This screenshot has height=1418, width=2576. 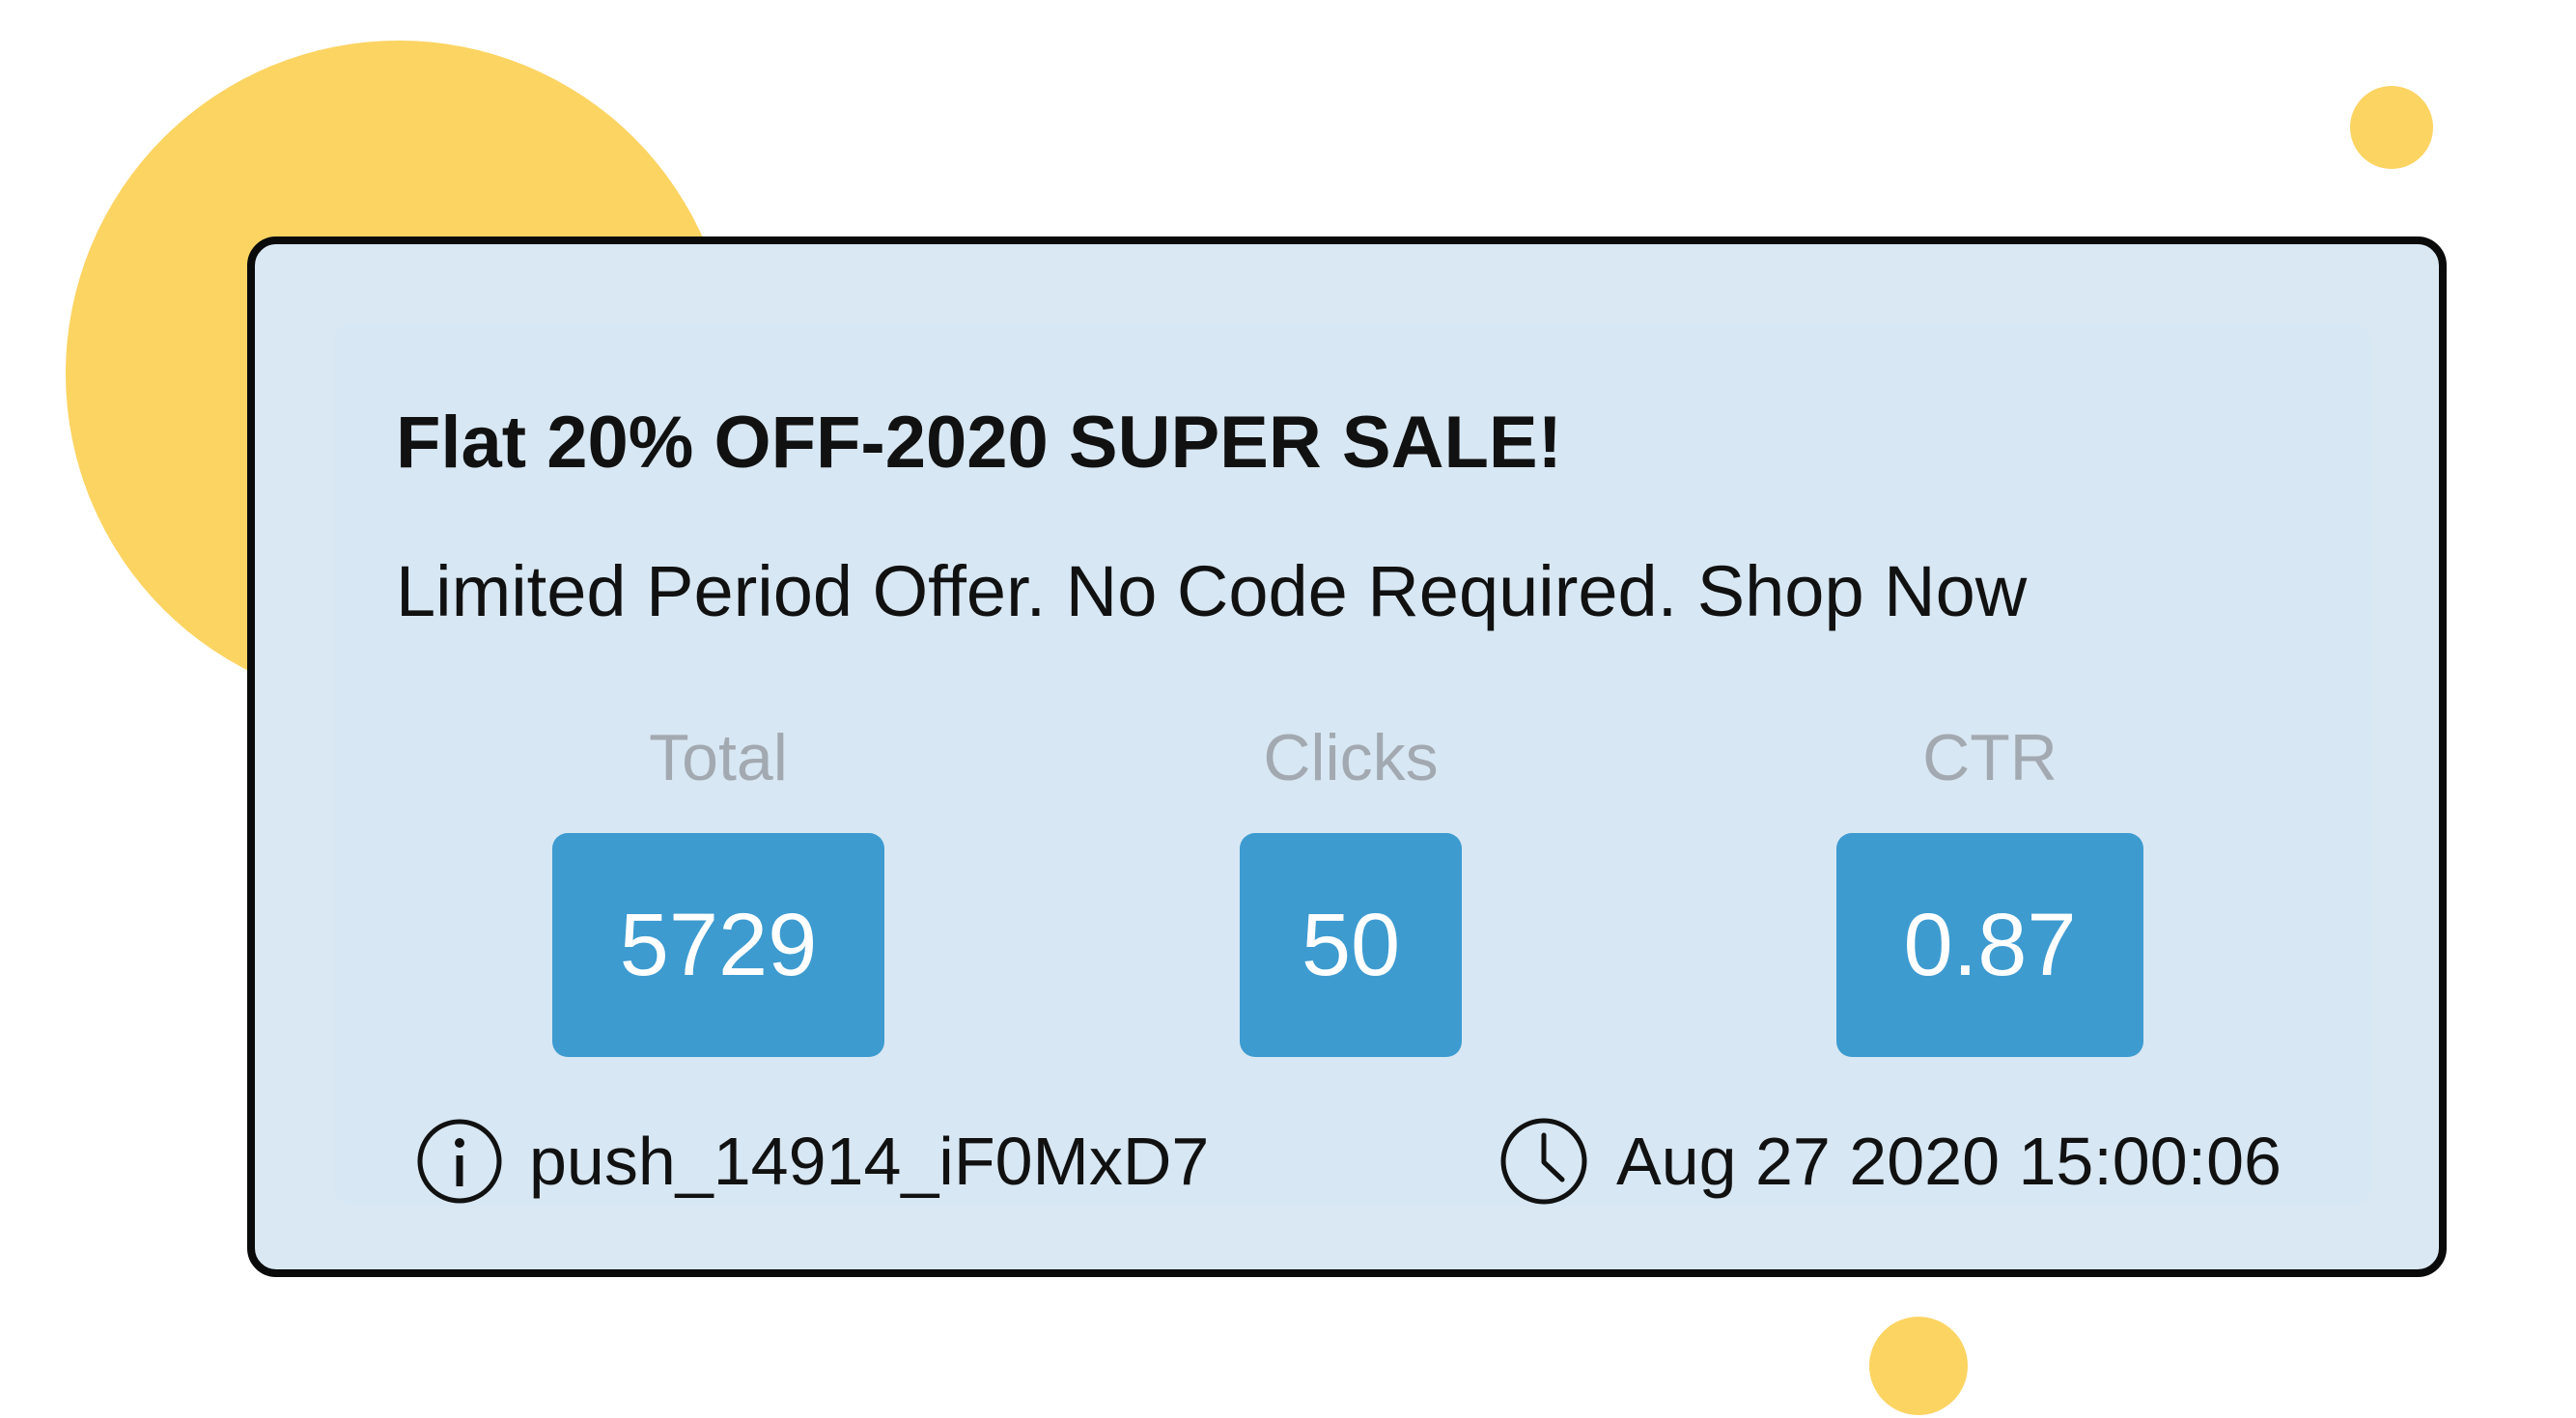 I want to click on notification-title: Flat 20% OFF-2020 SUPER SALE!, so click(x=979, y=443).